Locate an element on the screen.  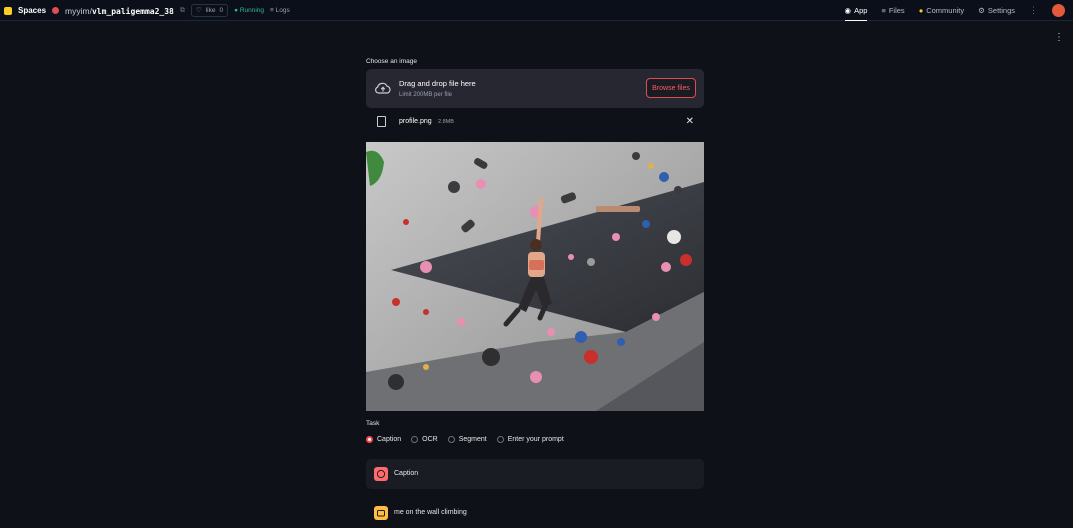
like-label: like is located at coordinates (210, 10).